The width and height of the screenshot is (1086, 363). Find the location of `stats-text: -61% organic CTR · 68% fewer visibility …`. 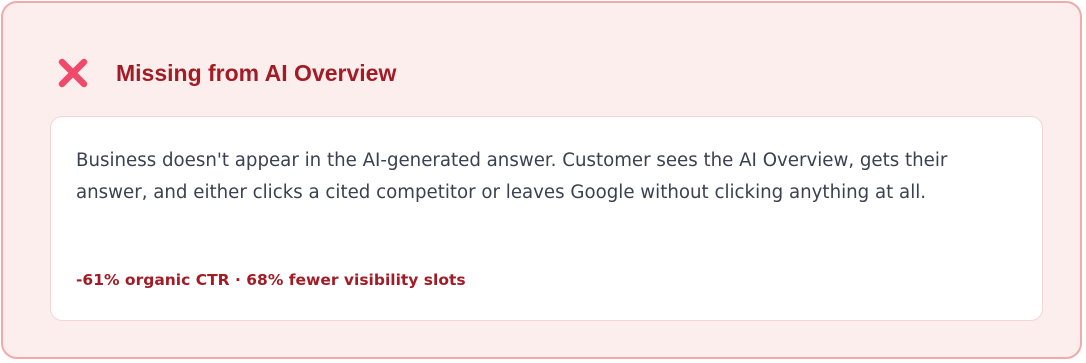

stats-text: -61% organic CTR · 68% fewer visibility … is located at coordinates (271, 280).